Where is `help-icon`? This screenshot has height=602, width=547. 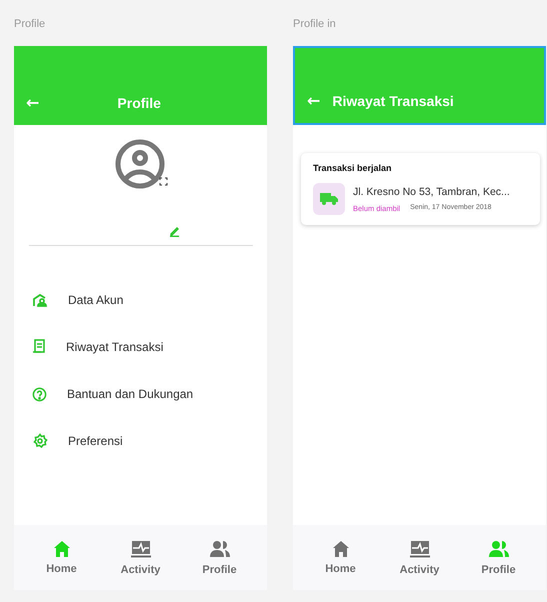
help-icon is located at coordinates (39, 394).